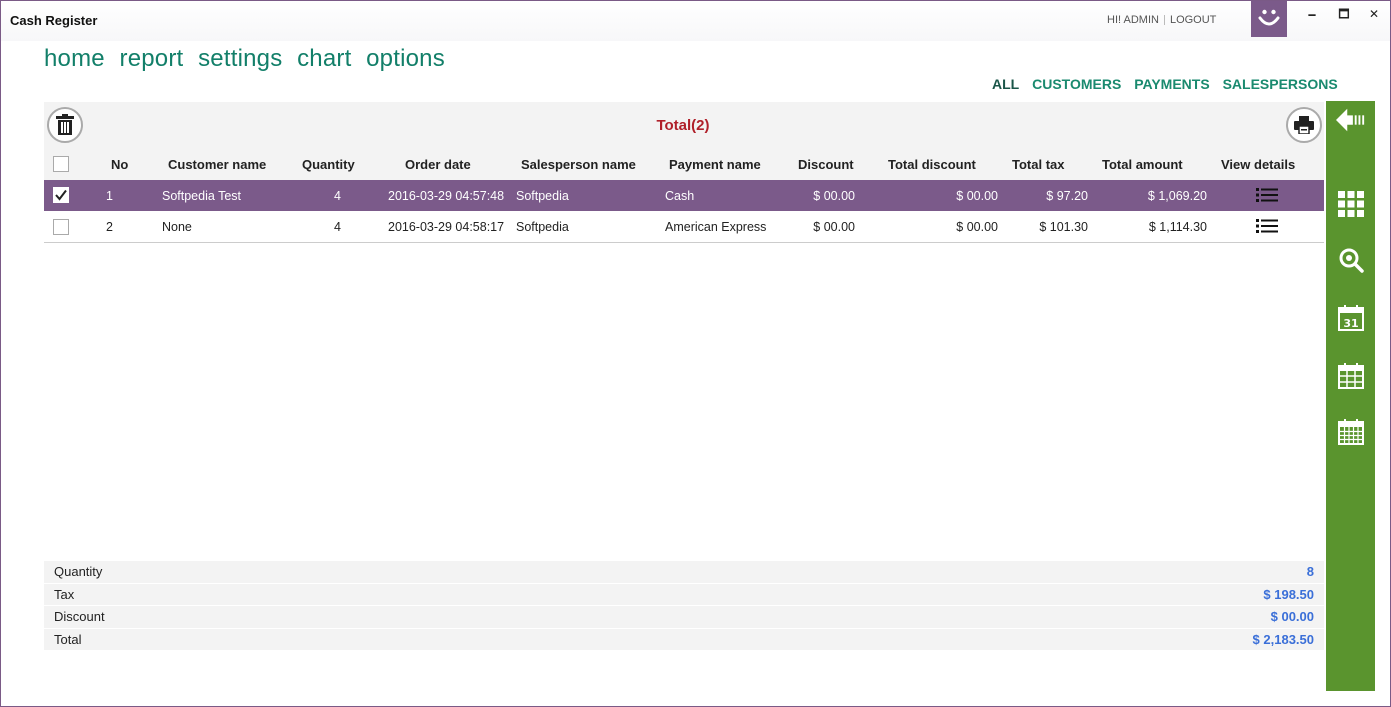  Describe the element at coordinates (68, 639) in the screenshot. I see `summary-label: Total` at that location.